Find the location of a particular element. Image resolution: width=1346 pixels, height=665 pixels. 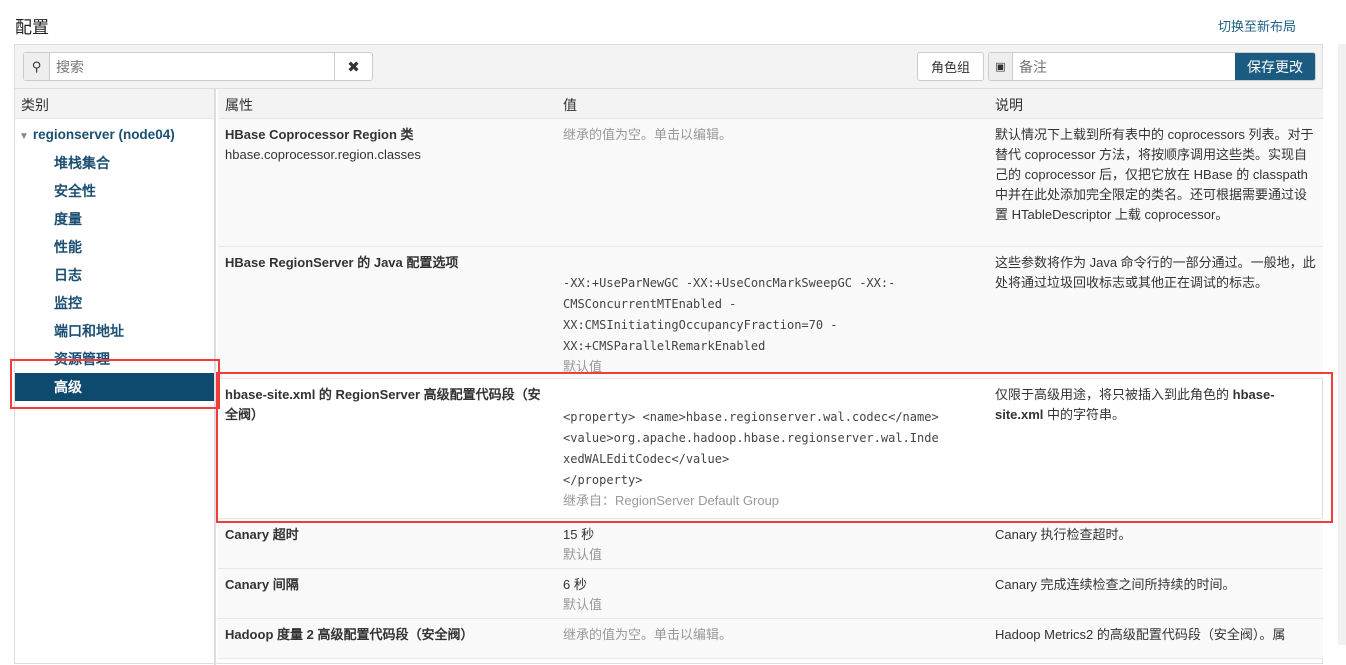

value-line: </property> is located at coordinates (603, 480).